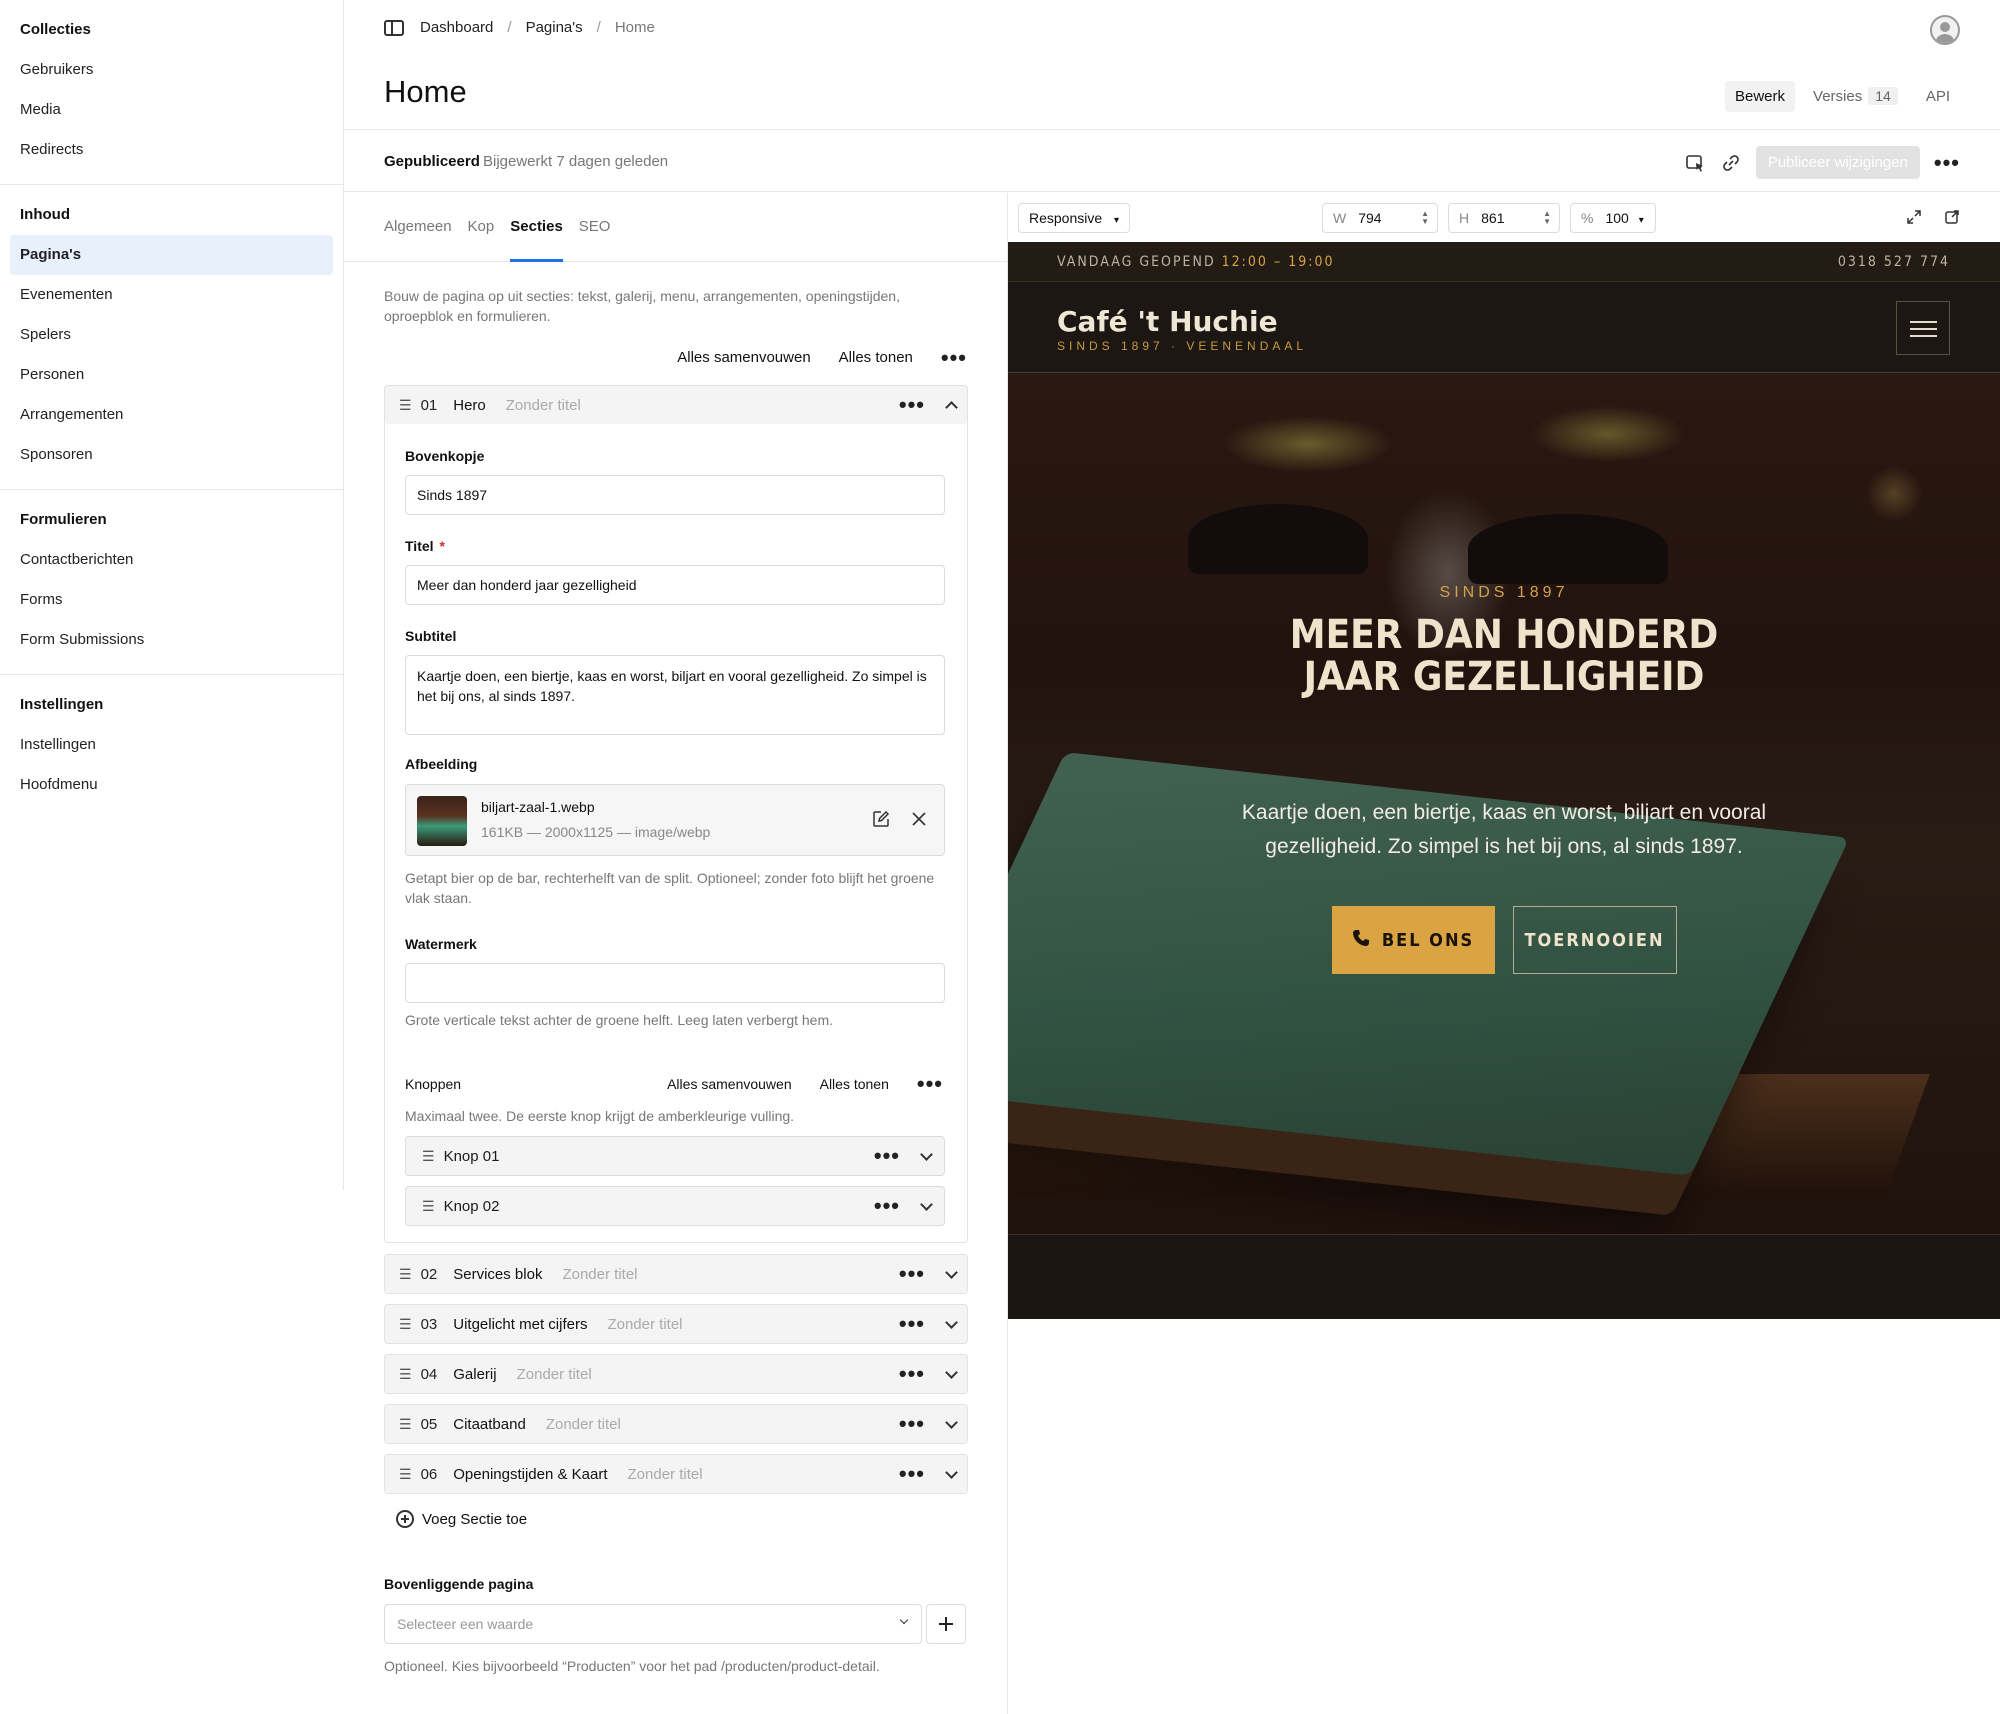 The width and height of the screenshot is (2000, 1714). I want to click on publish-button: Publiceer wijzigingen, so click(1837, 162).